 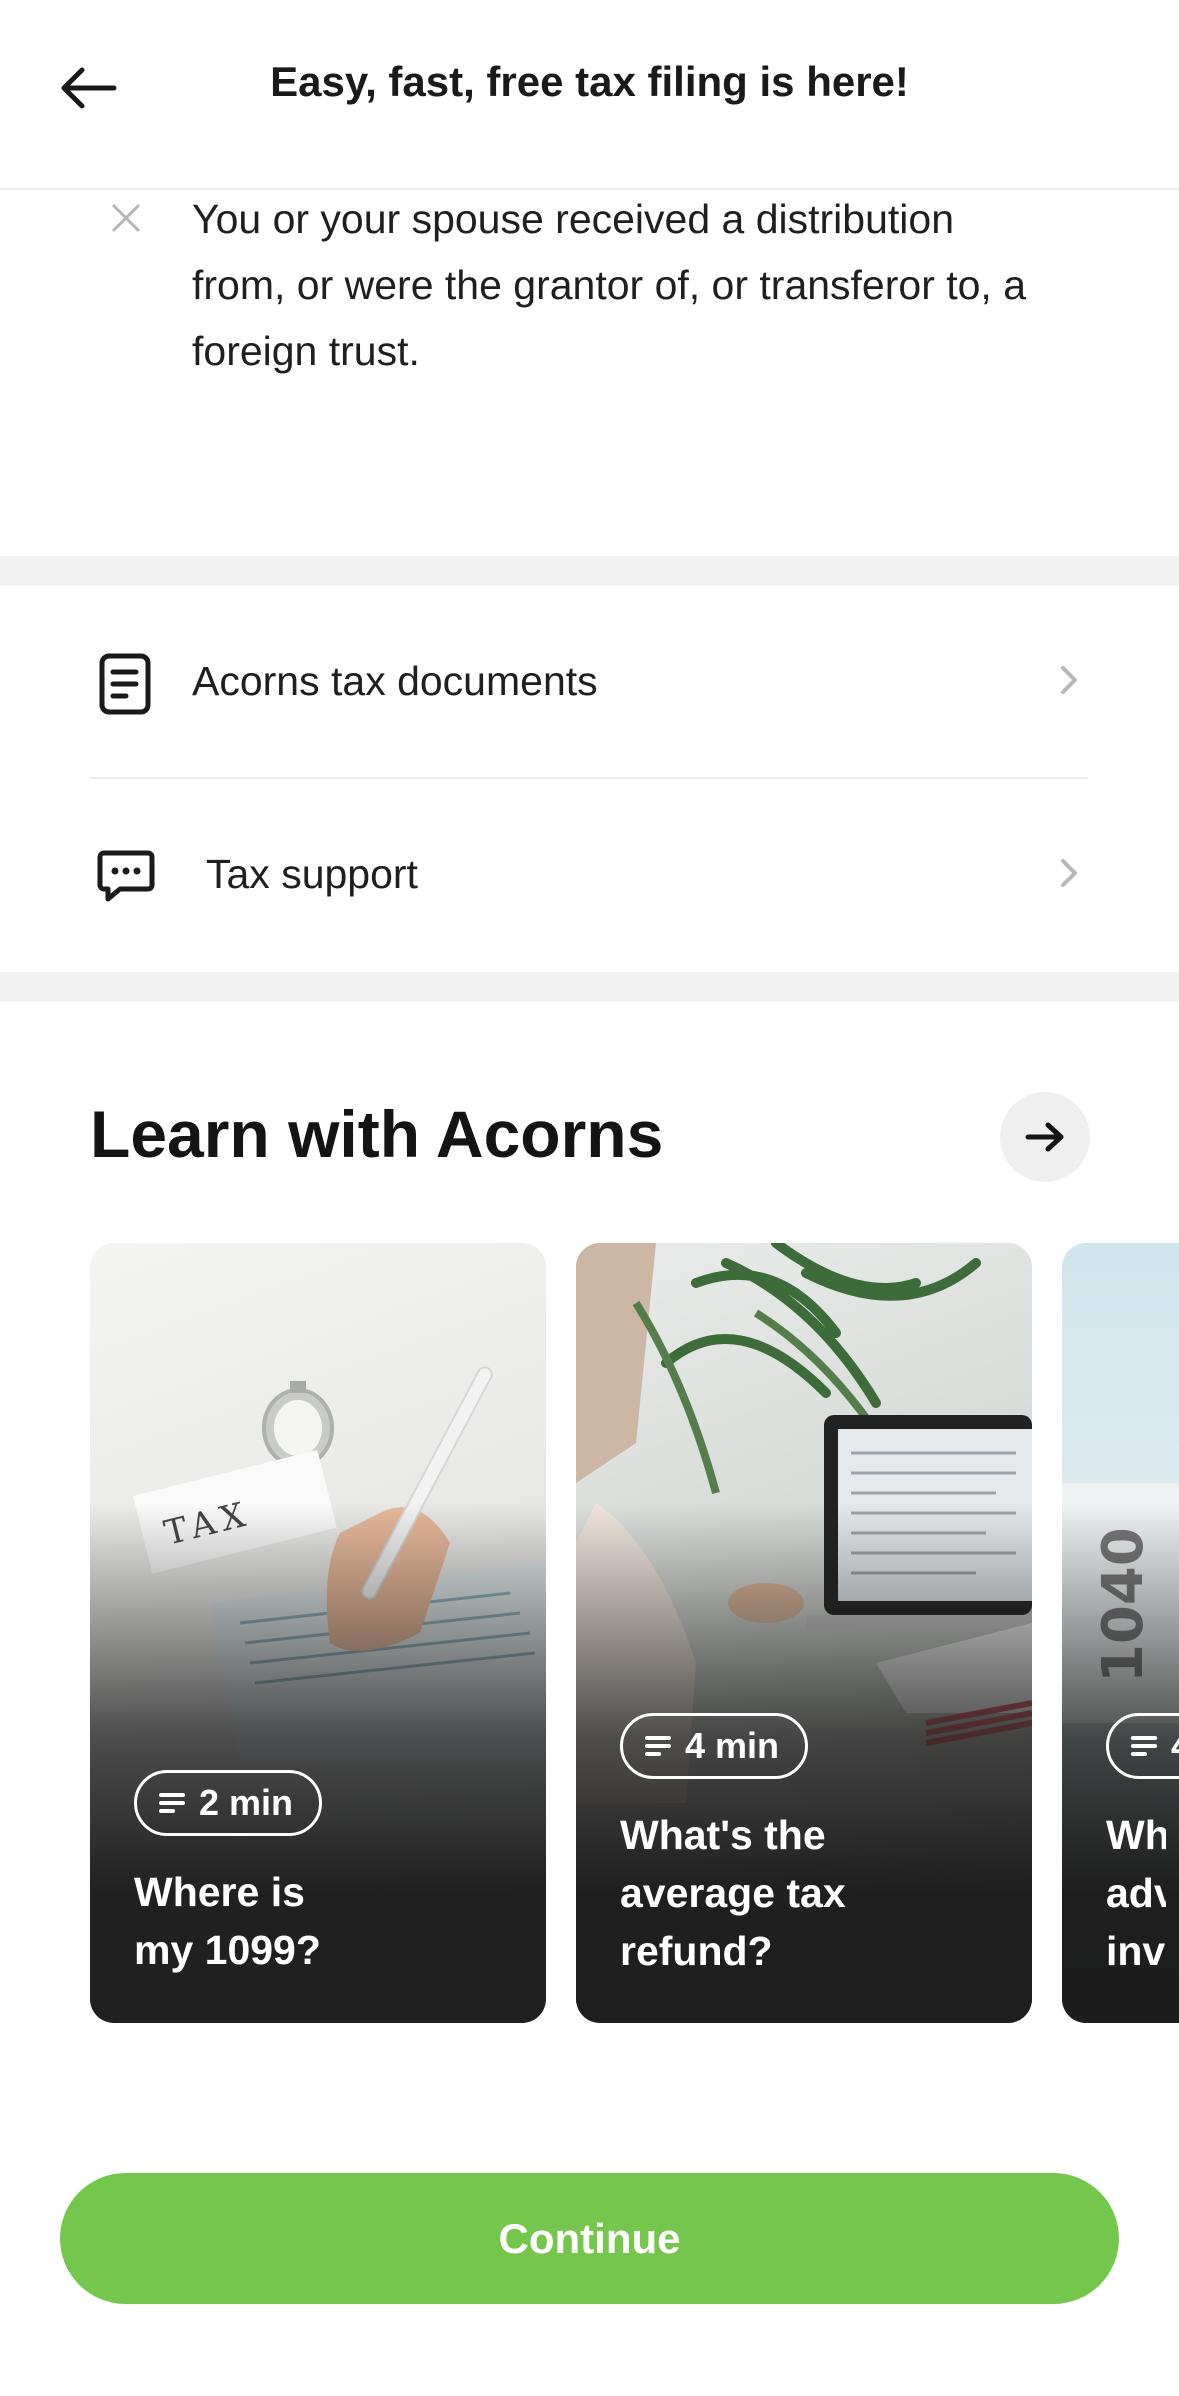 I want to click on app-header: Easy, fast, free tax filing is here!, so click(x=589, y=95).